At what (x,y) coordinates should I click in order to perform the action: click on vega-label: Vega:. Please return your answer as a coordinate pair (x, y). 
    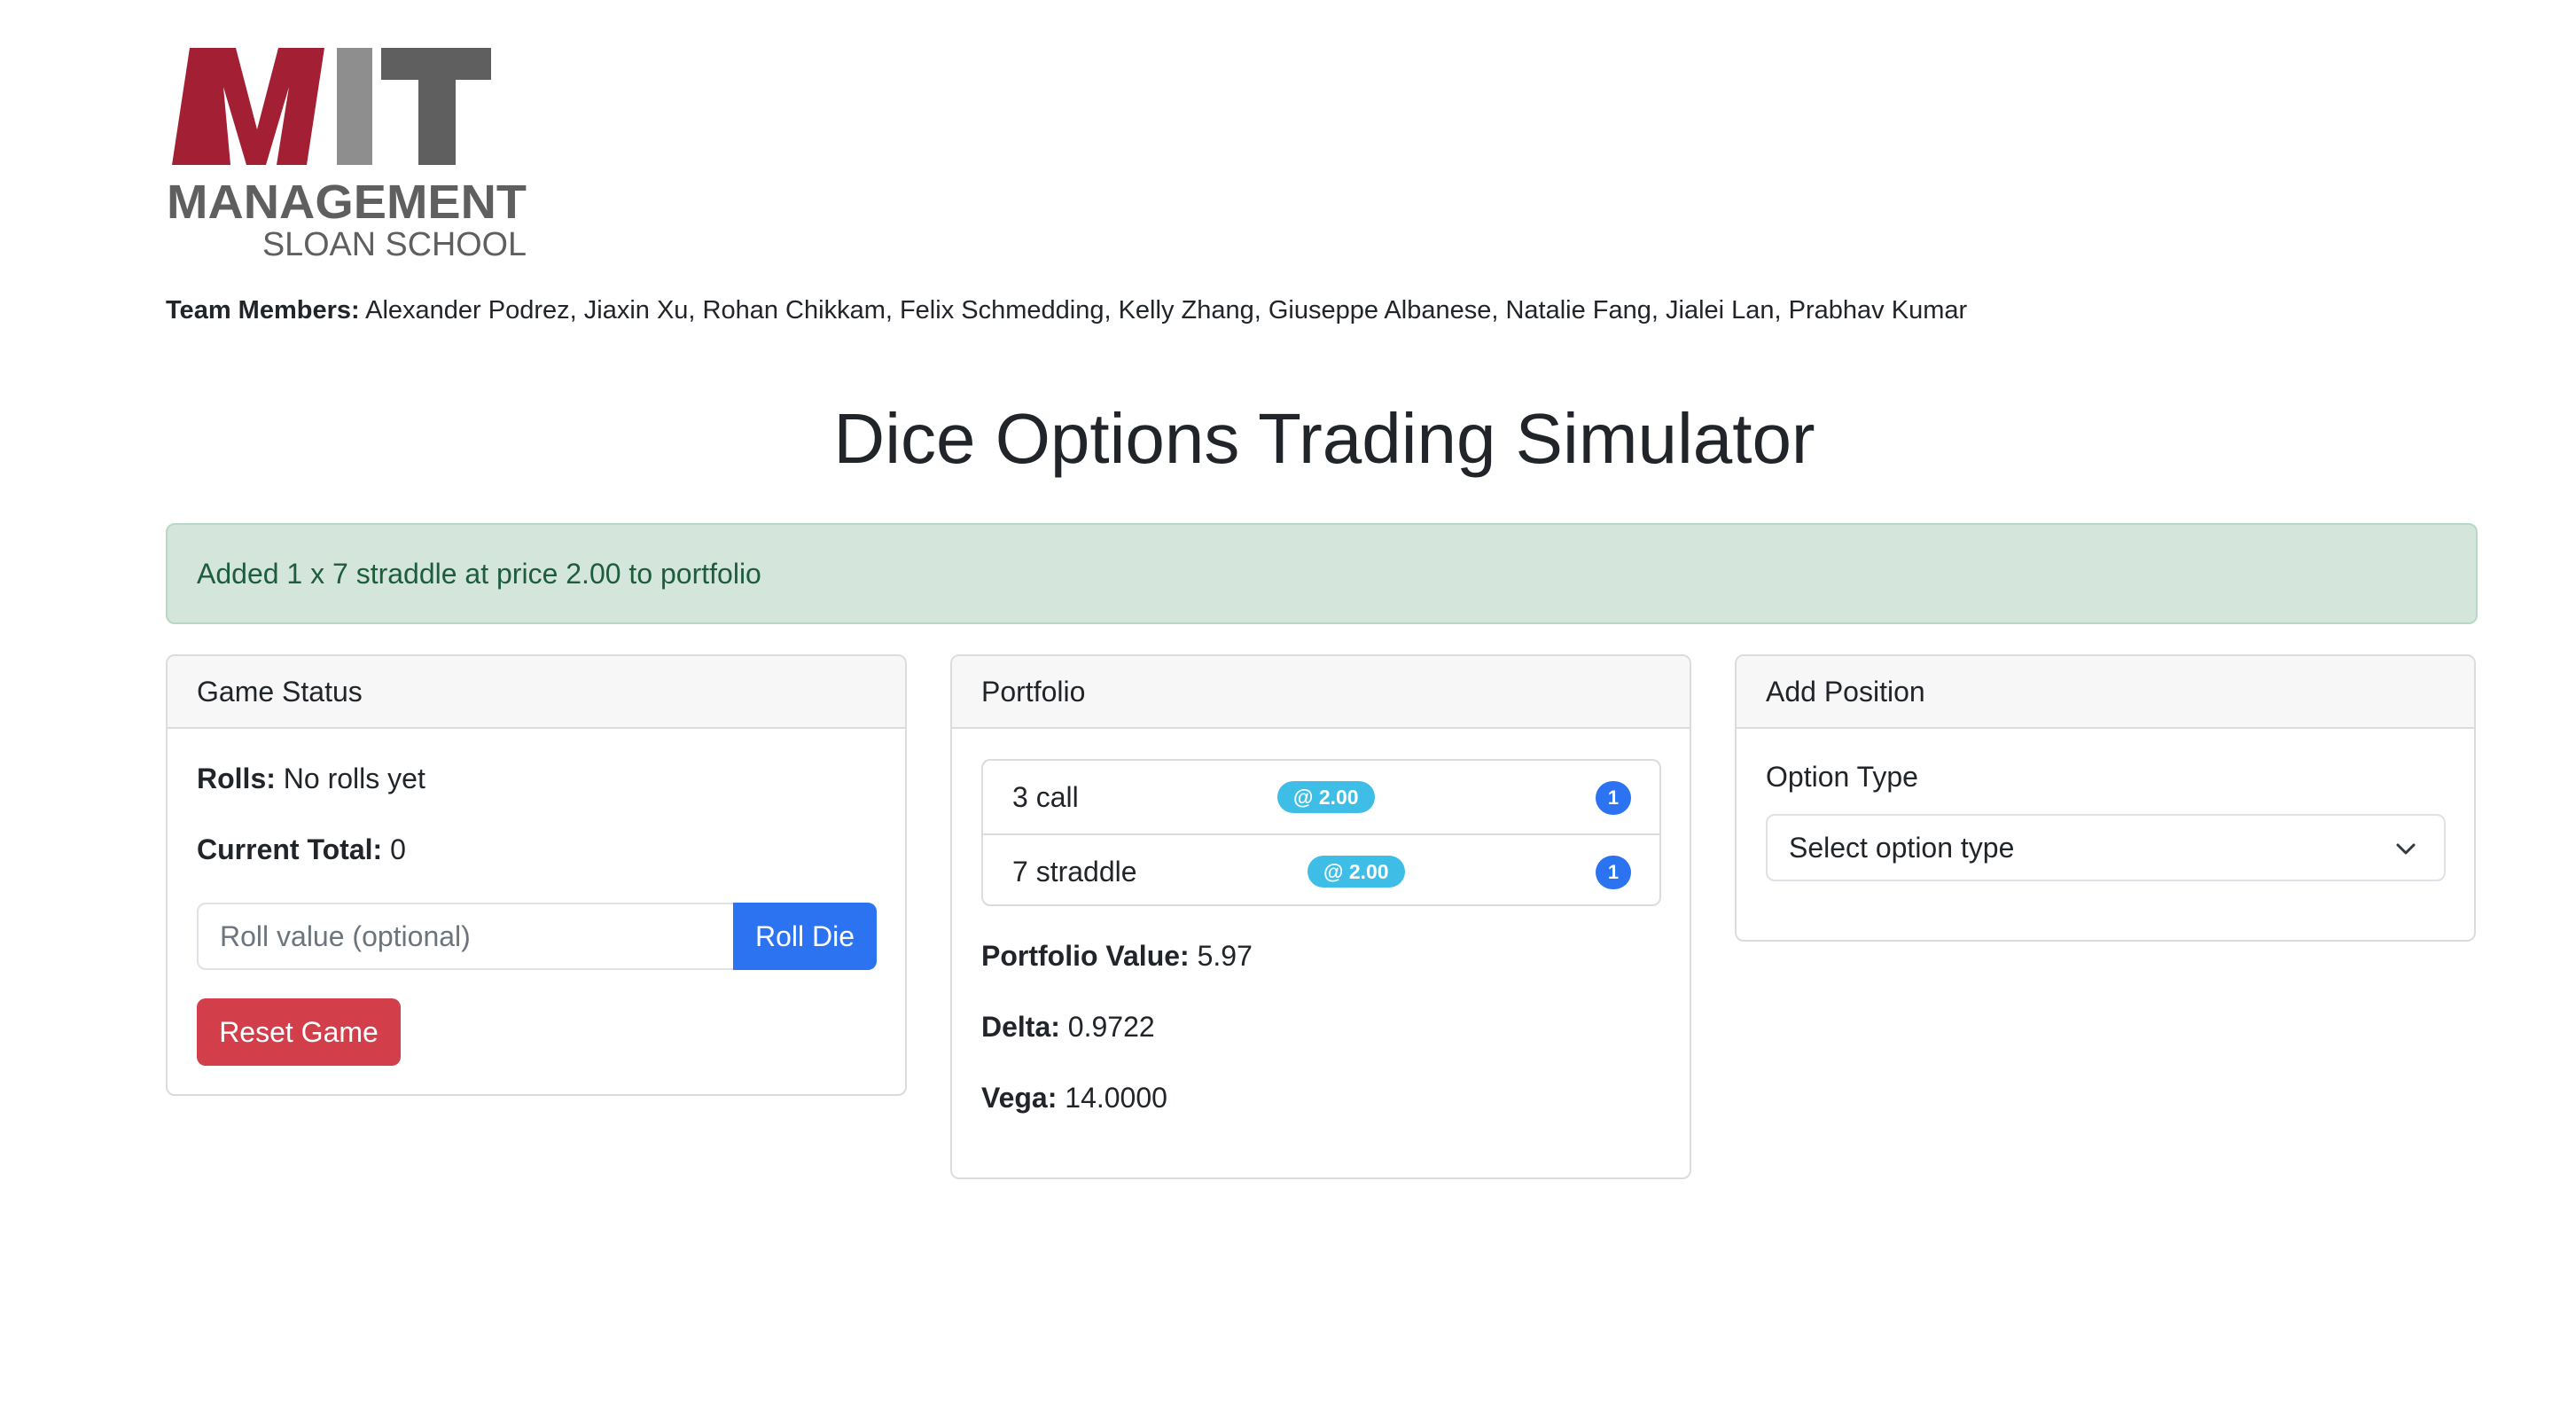
    Looking at the image, I should click on (1019, 1098).